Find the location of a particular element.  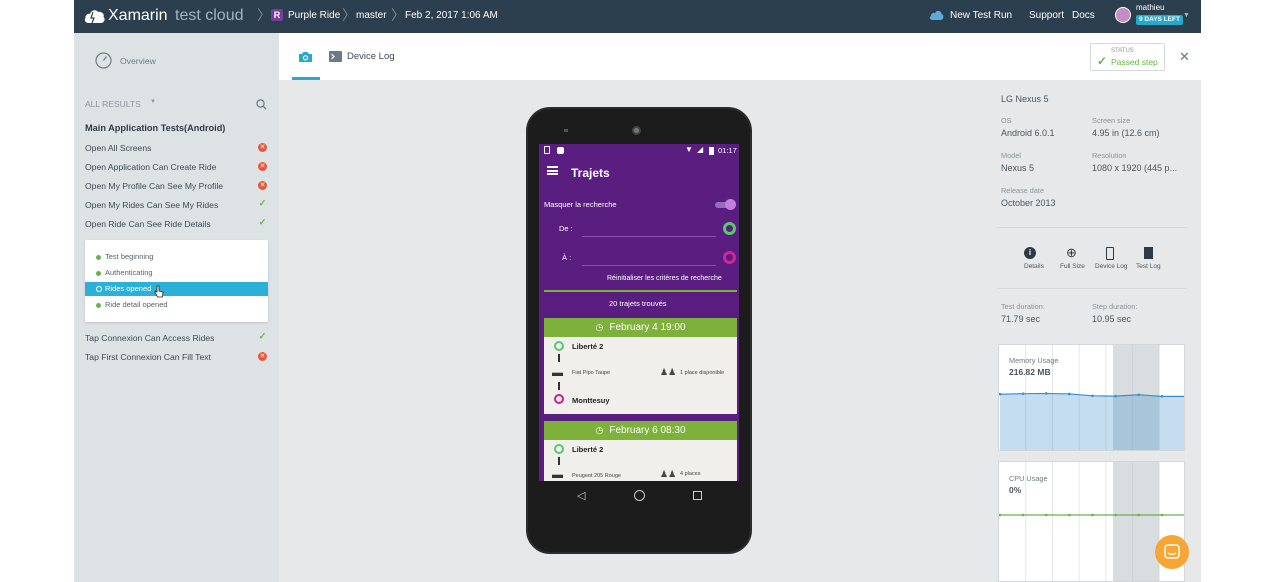

android-status-bar: ▼ ◢ 01:17 is located at coordinates (639, 151).